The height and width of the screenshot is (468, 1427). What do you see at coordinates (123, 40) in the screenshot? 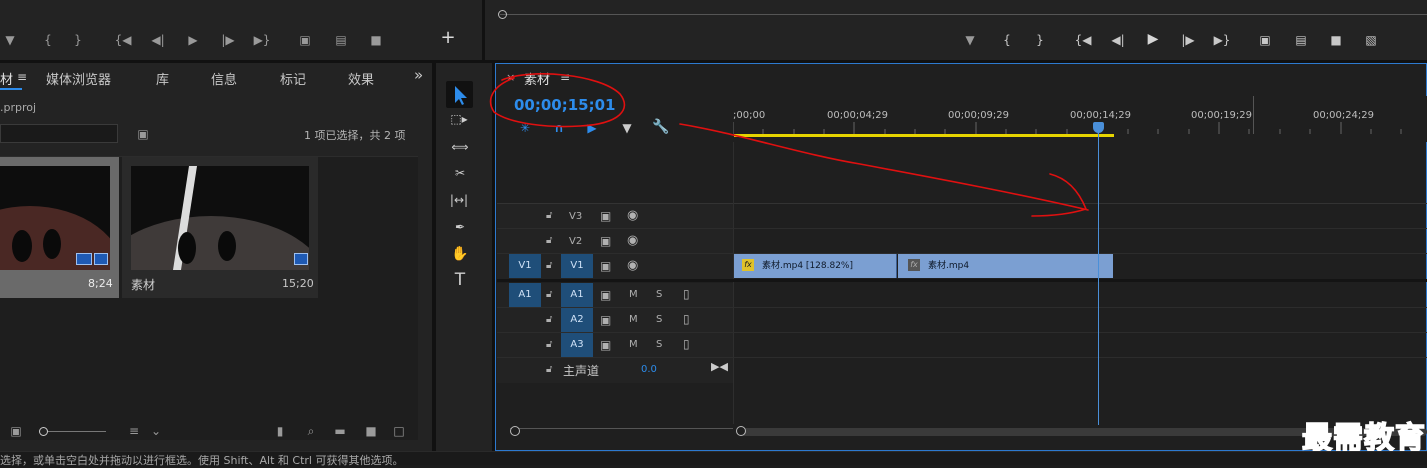
I see `go-to-in-icon: {◀` at bounding box center [123, 40].